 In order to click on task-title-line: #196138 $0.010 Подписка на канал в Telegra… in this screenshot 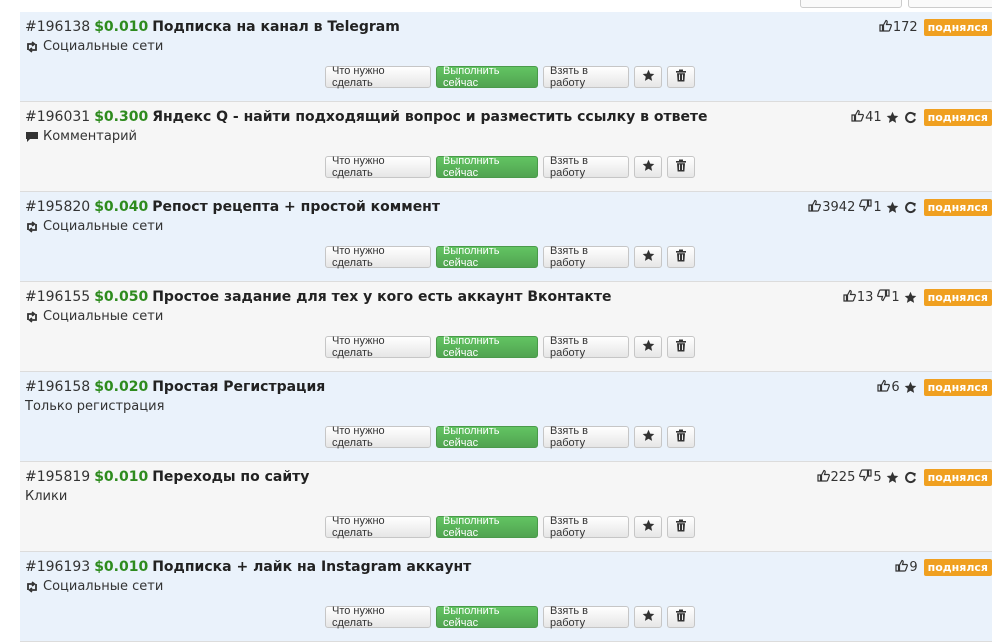, I will do `click(212, 27)`.